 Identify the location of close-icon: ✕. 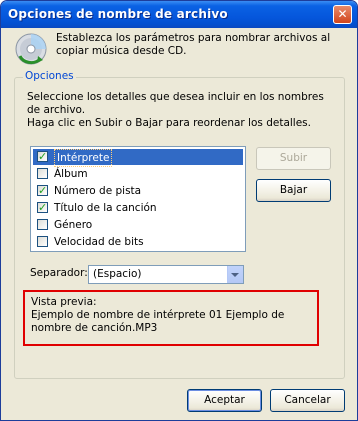
(342, 14).